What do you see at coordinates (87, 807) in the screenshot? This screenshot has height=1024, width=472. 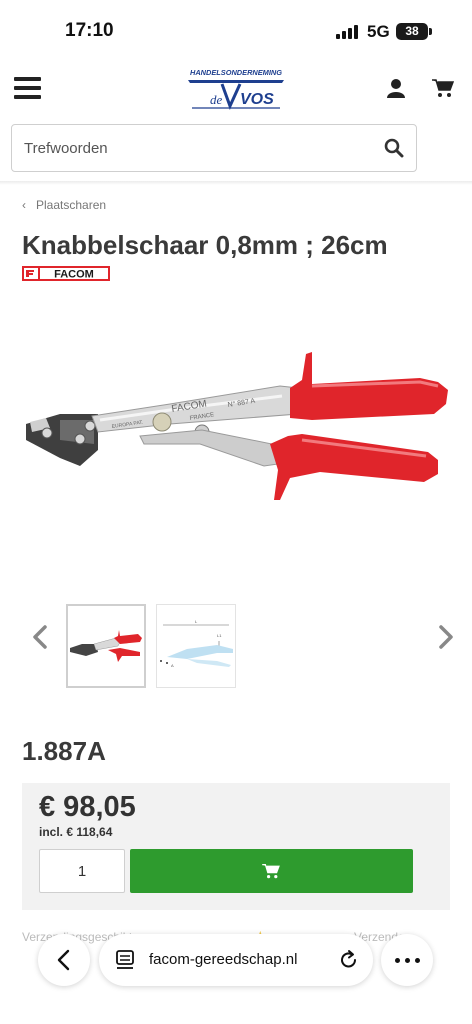 I see `price: € 98,05` at bounding box center [87, 807].